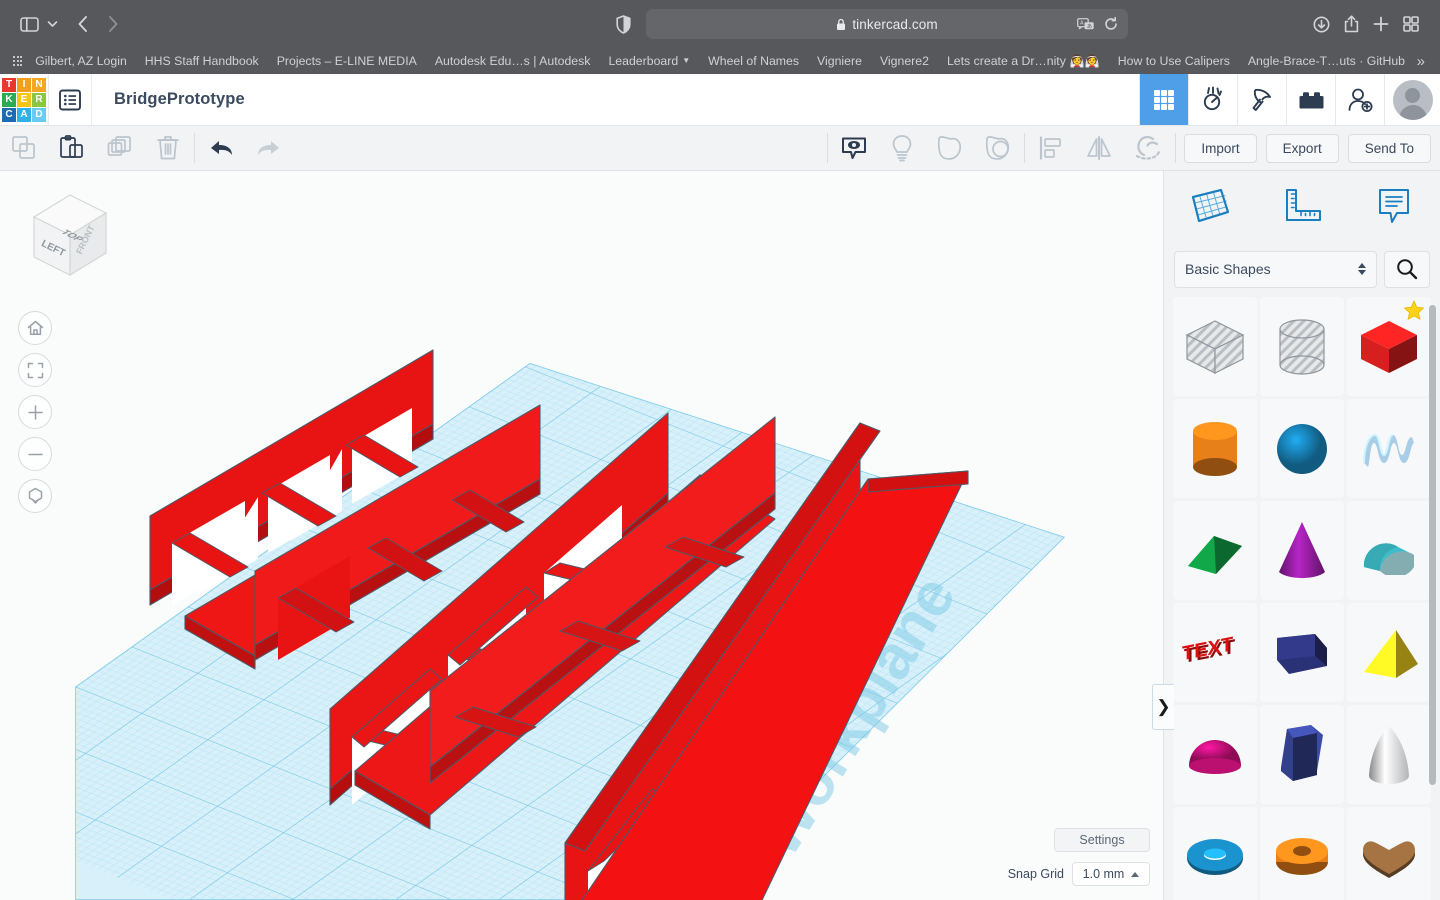 The width and height of the screenshot is (1440, 900). I want to click on fit-to-view-icon, so click(35, 370).